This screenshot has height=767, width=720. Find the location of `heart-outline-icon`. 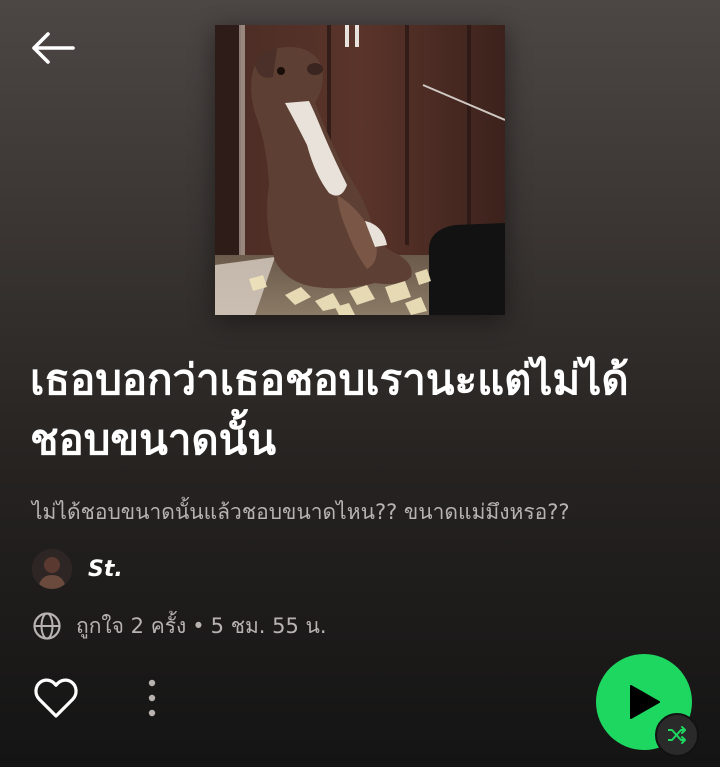

heart-outline-icon is located at coordinates (56, 698).